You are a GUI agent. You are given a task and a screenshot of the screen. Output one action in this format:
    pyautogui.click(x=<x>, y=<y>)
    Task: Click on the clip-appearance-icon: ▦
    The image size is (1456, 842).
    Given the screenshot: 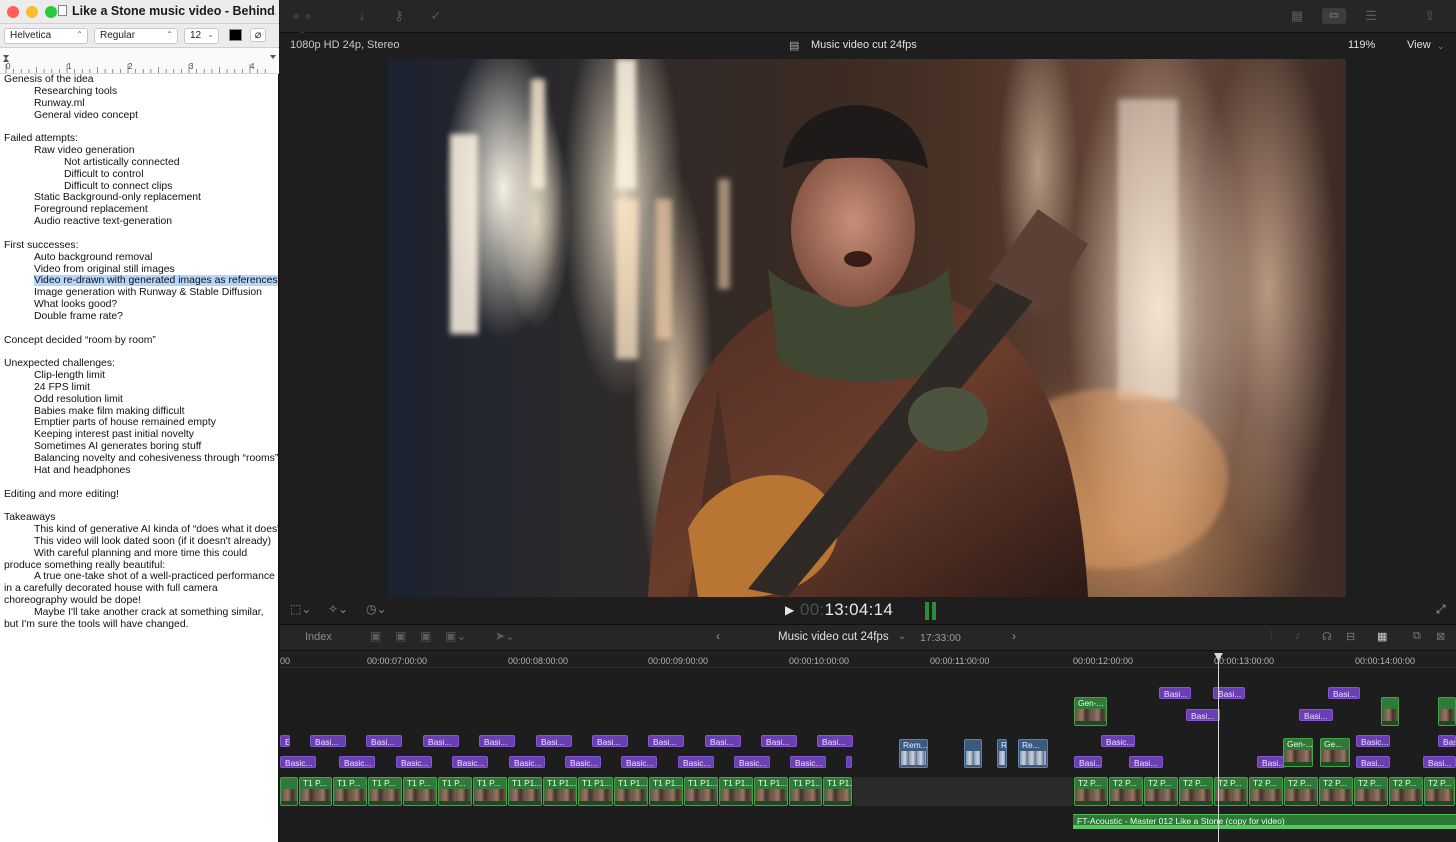 What is the action you would take?
    pyautogui.click(x=1382, y=636)
    